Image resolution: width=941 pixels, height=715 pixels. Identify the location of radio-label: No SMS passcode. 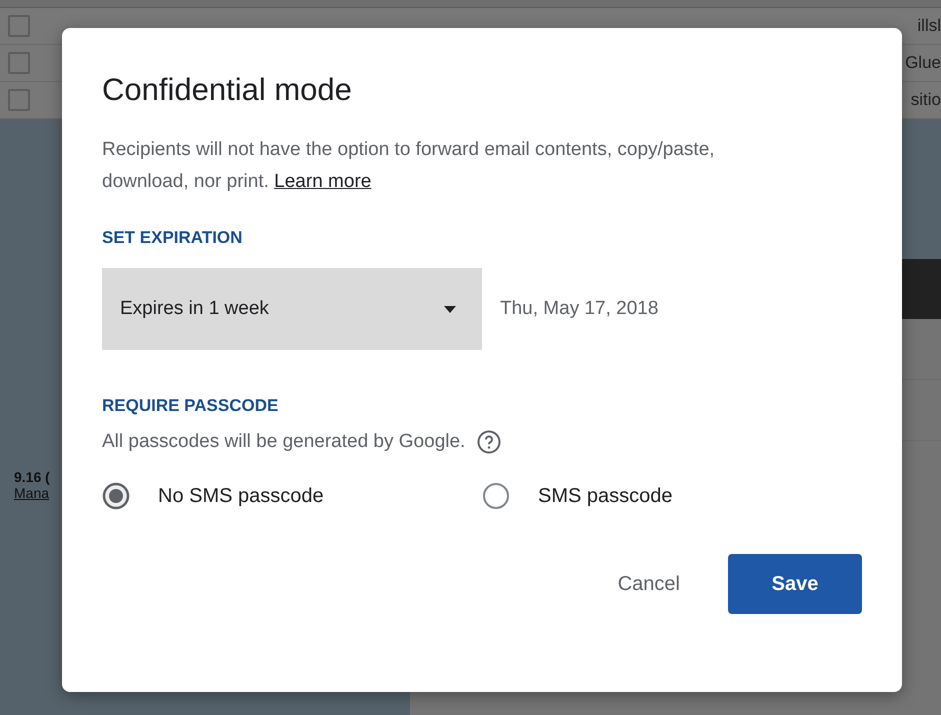
(241, 496).